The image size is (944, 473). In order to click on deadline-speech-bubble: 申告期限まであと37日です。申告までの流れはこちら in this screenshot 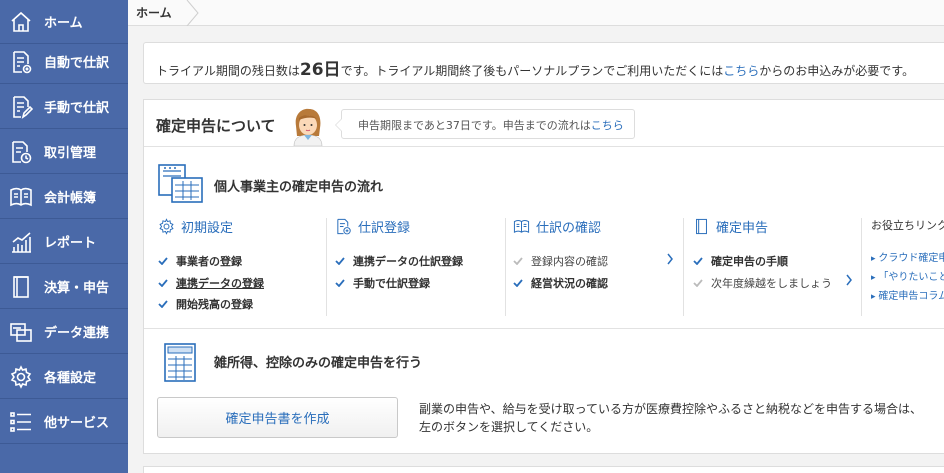, I will do `click(485, 124)`.